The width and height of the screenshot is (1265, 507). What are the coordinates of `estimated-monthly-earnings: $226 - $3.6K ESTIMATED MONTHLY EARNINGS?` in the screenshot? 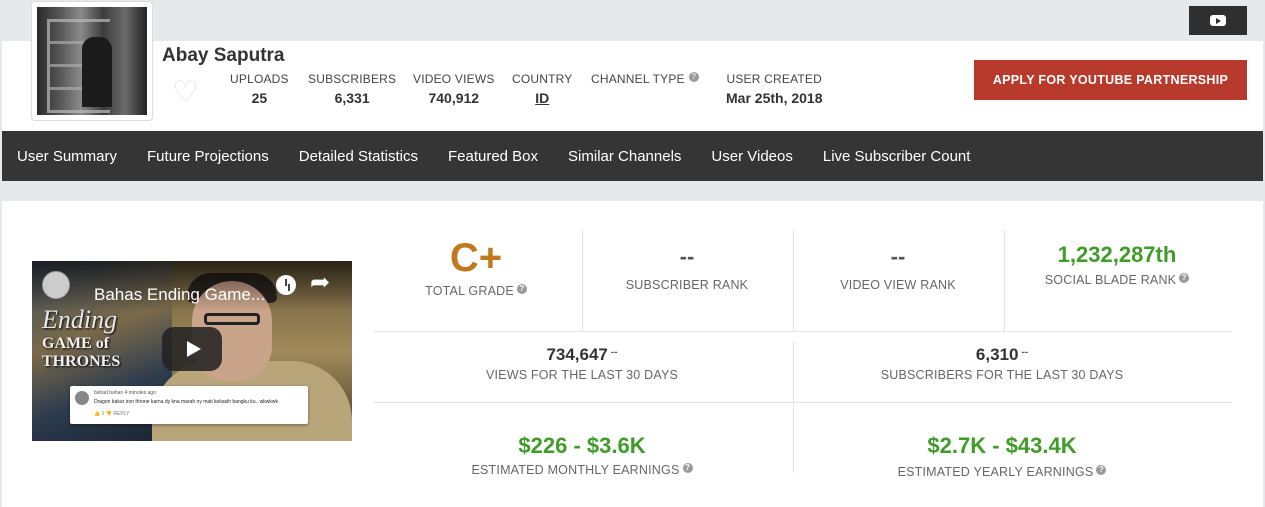 It's located at (582, 456).